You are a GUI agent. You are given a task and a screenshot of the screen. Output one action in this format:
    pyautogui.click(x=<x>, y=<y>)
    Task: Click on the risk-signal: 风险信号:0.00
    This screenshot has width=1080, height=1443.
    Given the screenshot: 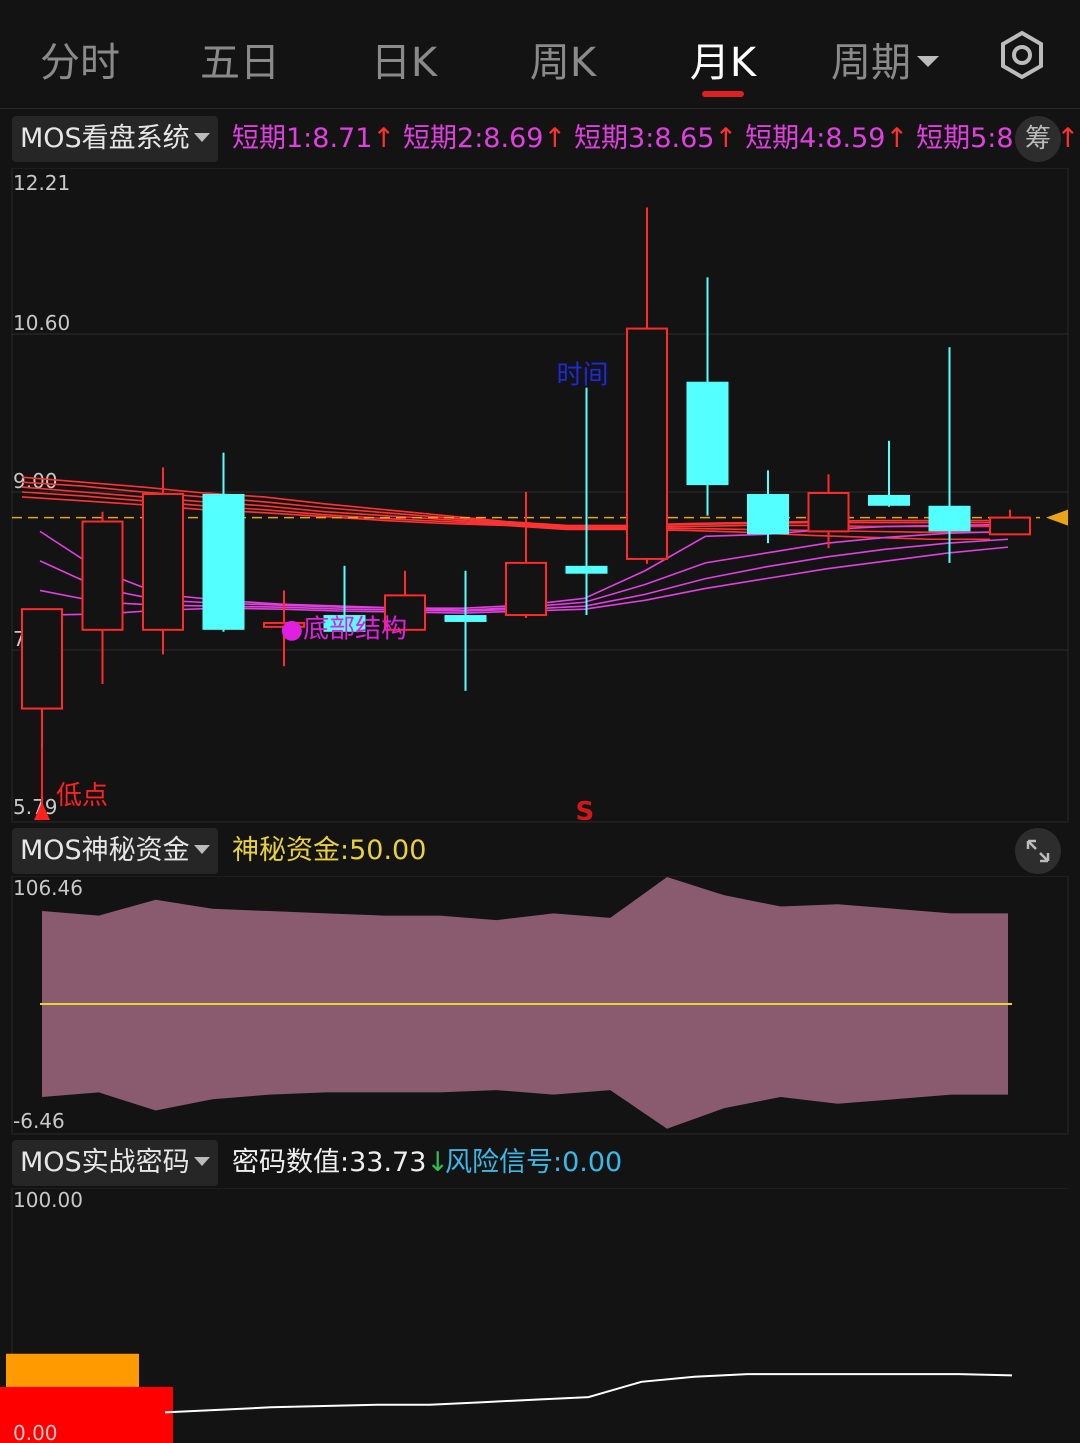 What is the action you would take?
    pyautogui.click(x=534, y=1162)
    